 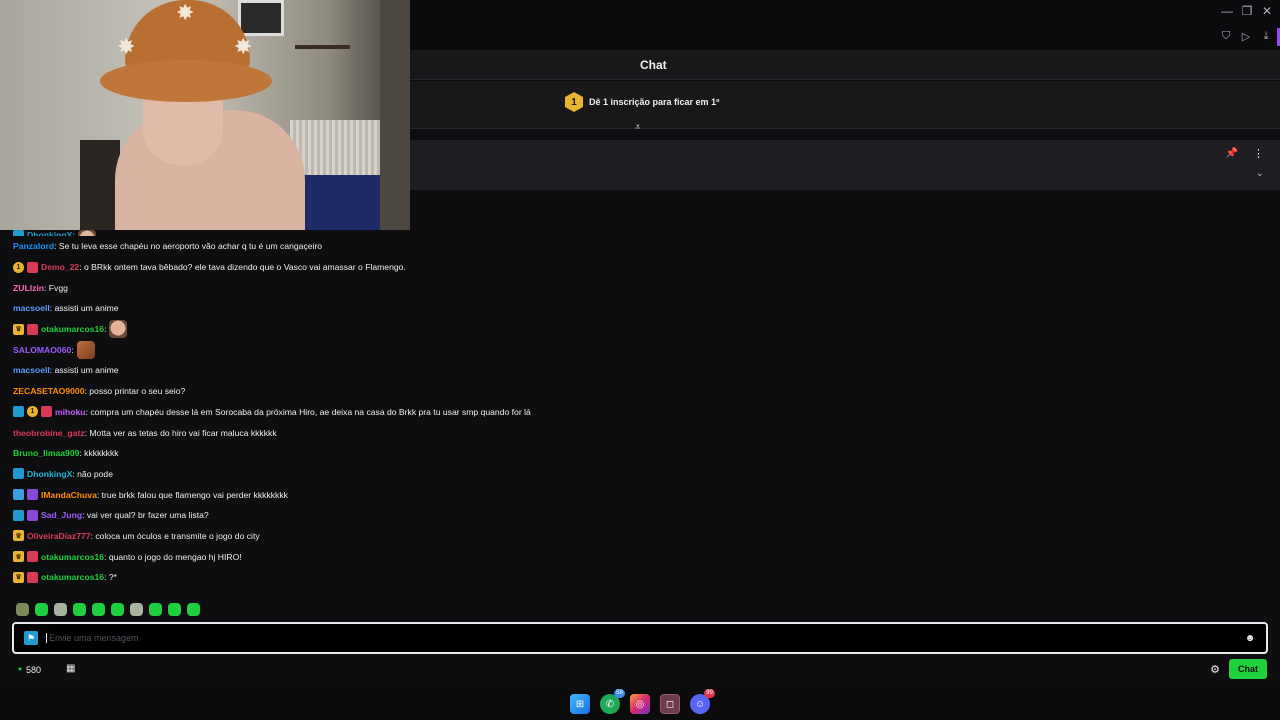 What do you see at coordinates (1266, 36) in the screenshot?
I see `download-icon: ⤓` at bounding box center [1266, 36].